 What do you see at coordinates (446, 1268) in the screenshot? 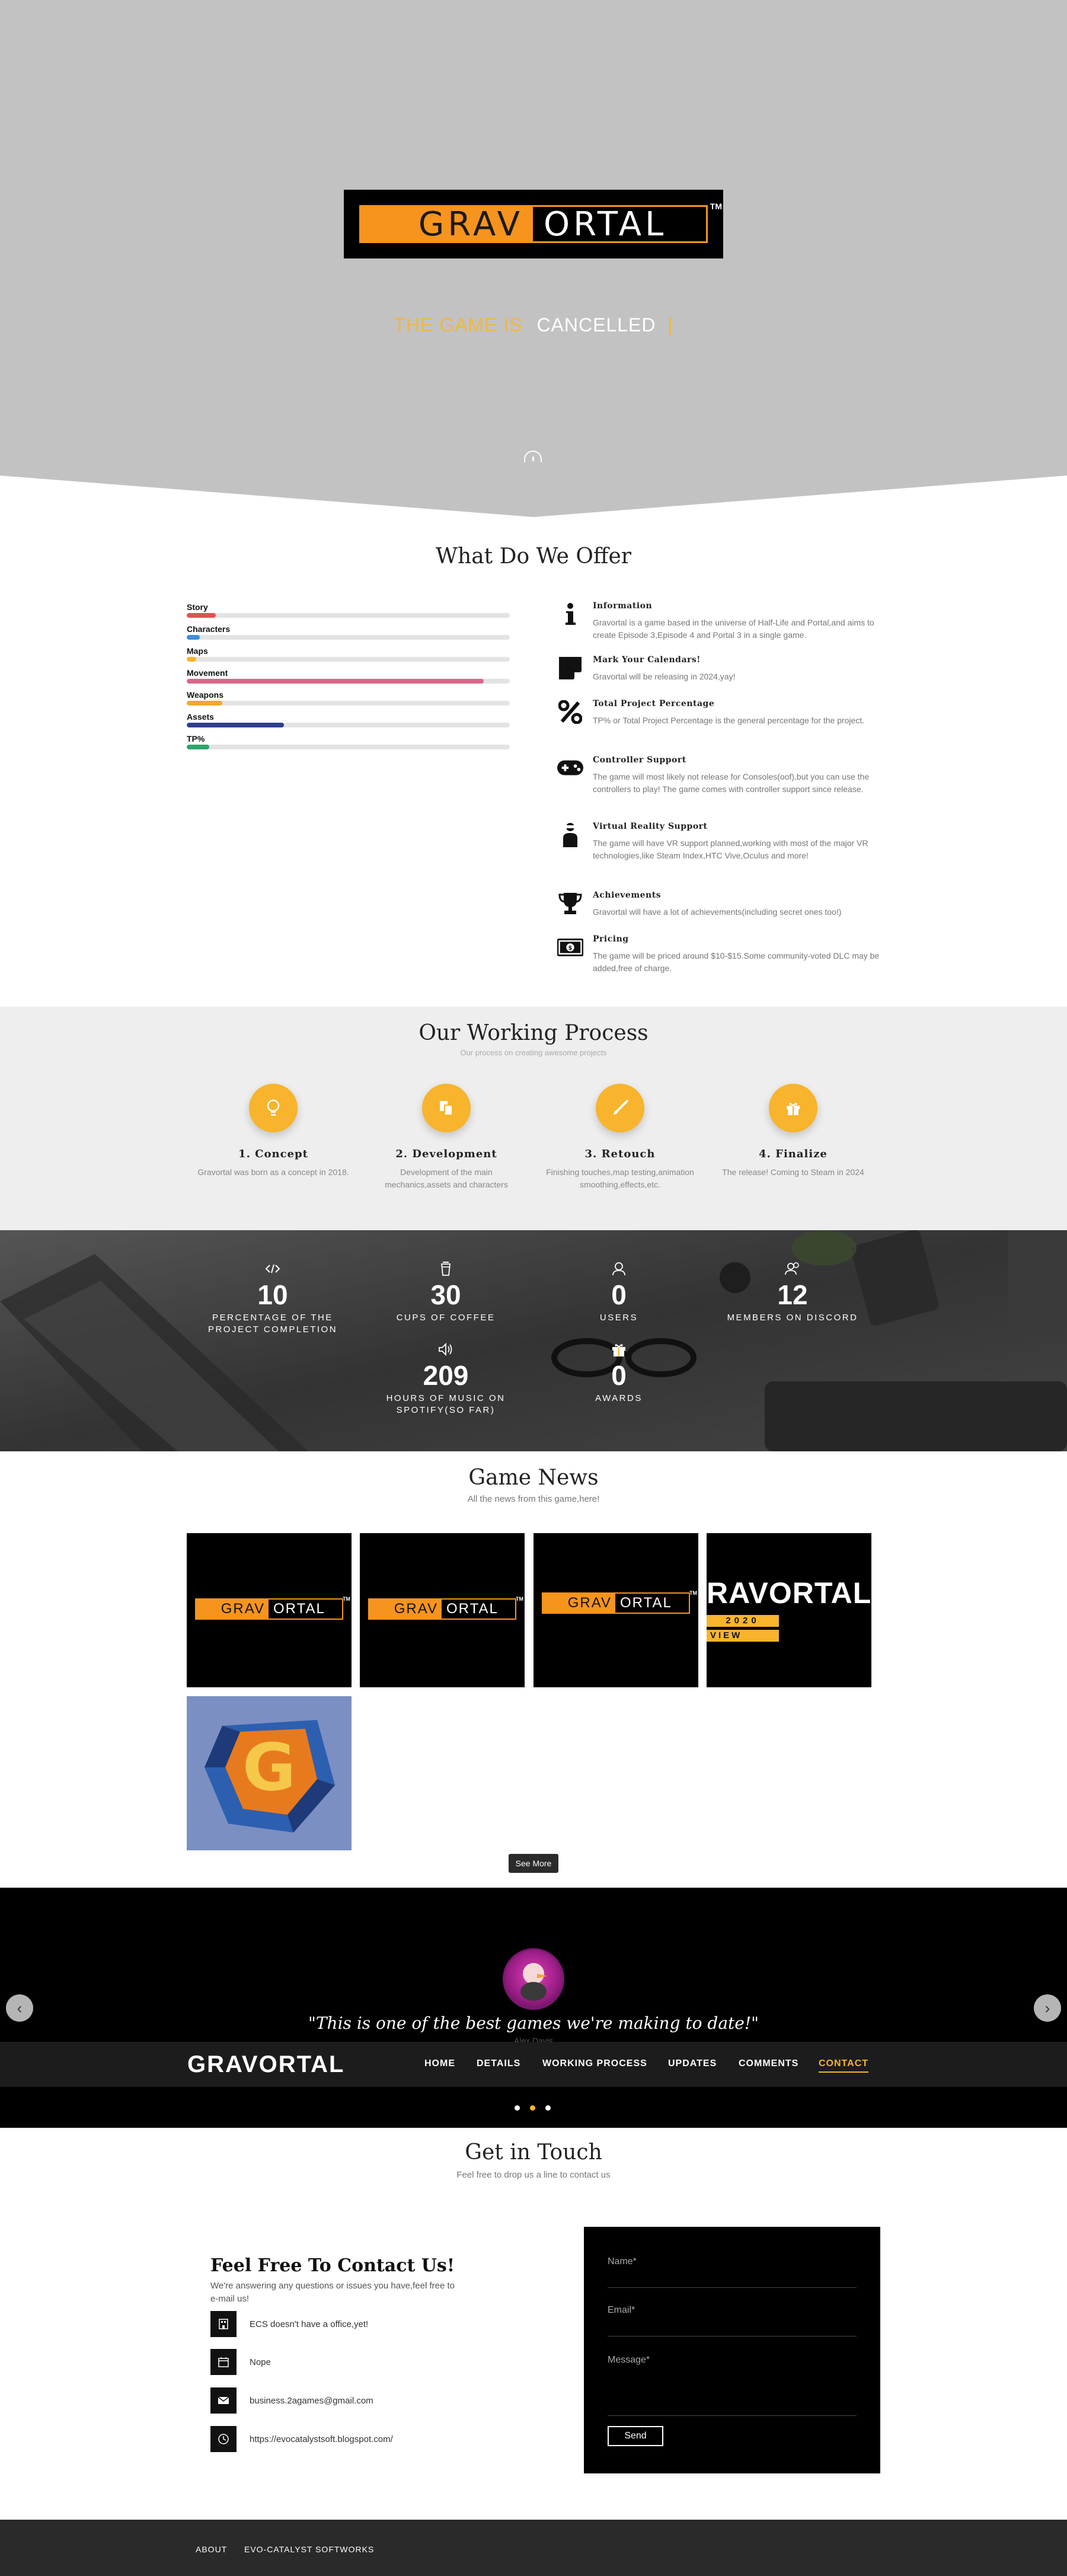
I see `coffee-cup-icon` at bounding box center [446, 1268].